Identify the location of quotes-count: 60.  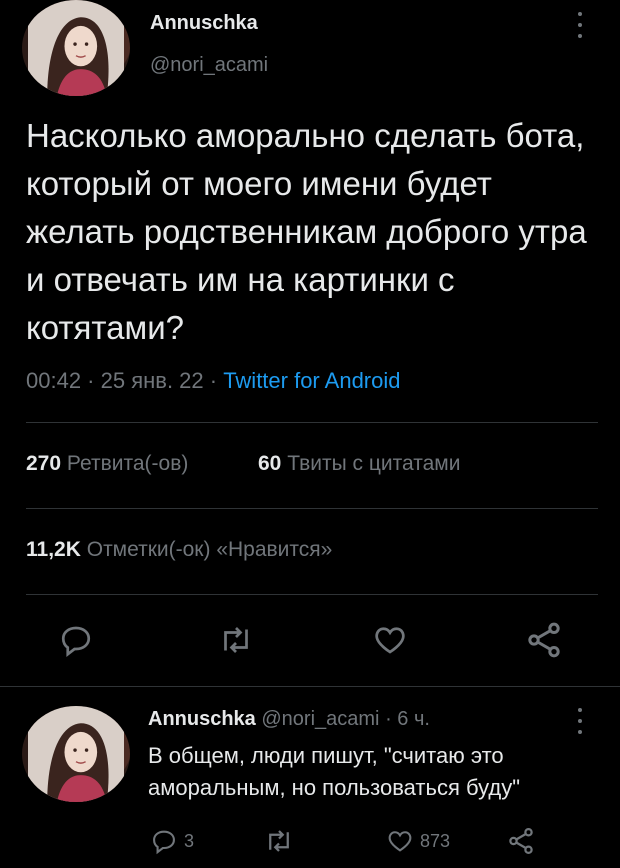
(270, 463).